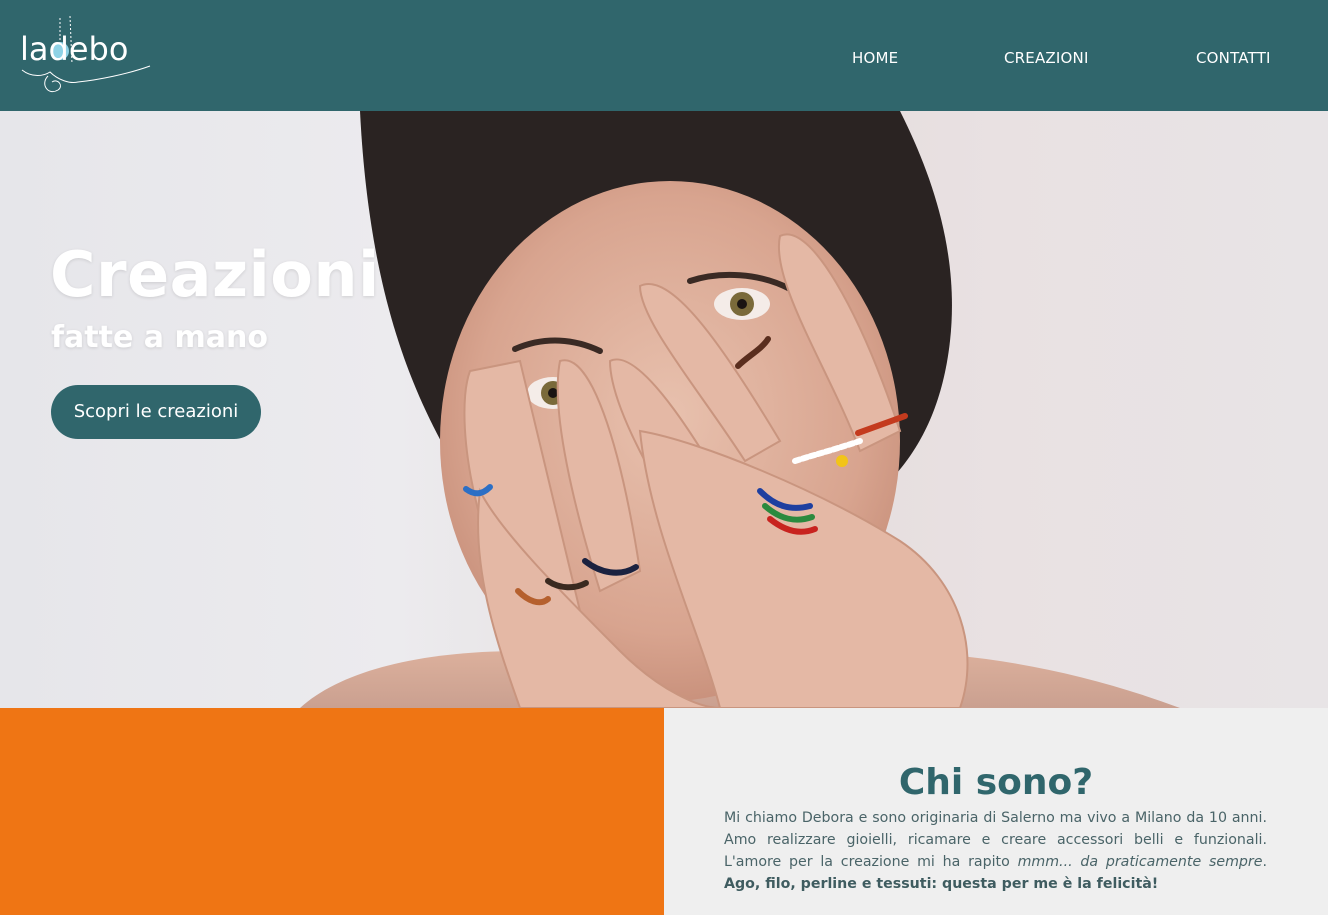 The width and height of the screenshot is (1328, 915). I want to click on main-nav: HOME CREAZIONI CONTATTI, so click(664, 59).